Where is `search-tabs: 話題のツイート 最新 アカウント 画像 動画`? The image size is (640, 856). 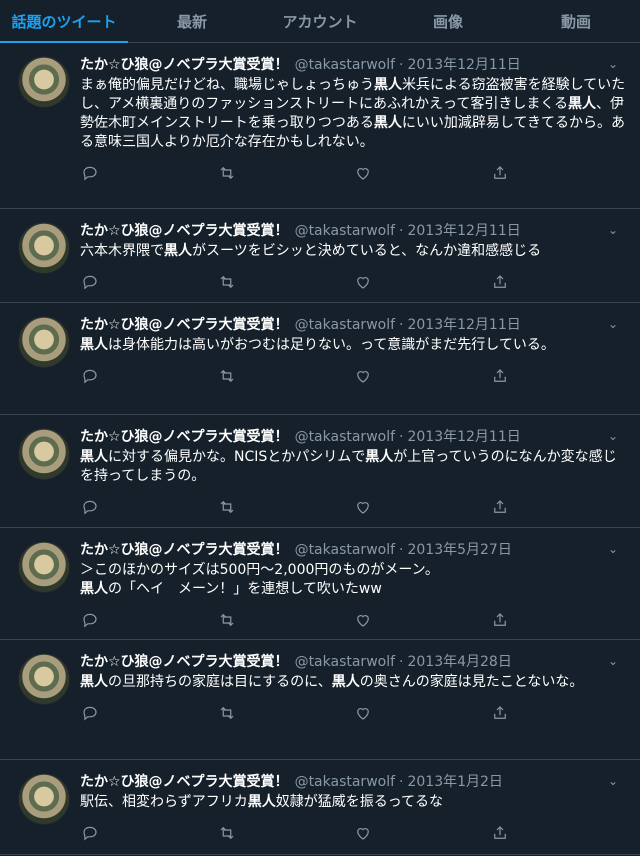
search-tabs: 話題のツイート 最新 アカウント 画像 動画 is located at coordinates (320, 21).